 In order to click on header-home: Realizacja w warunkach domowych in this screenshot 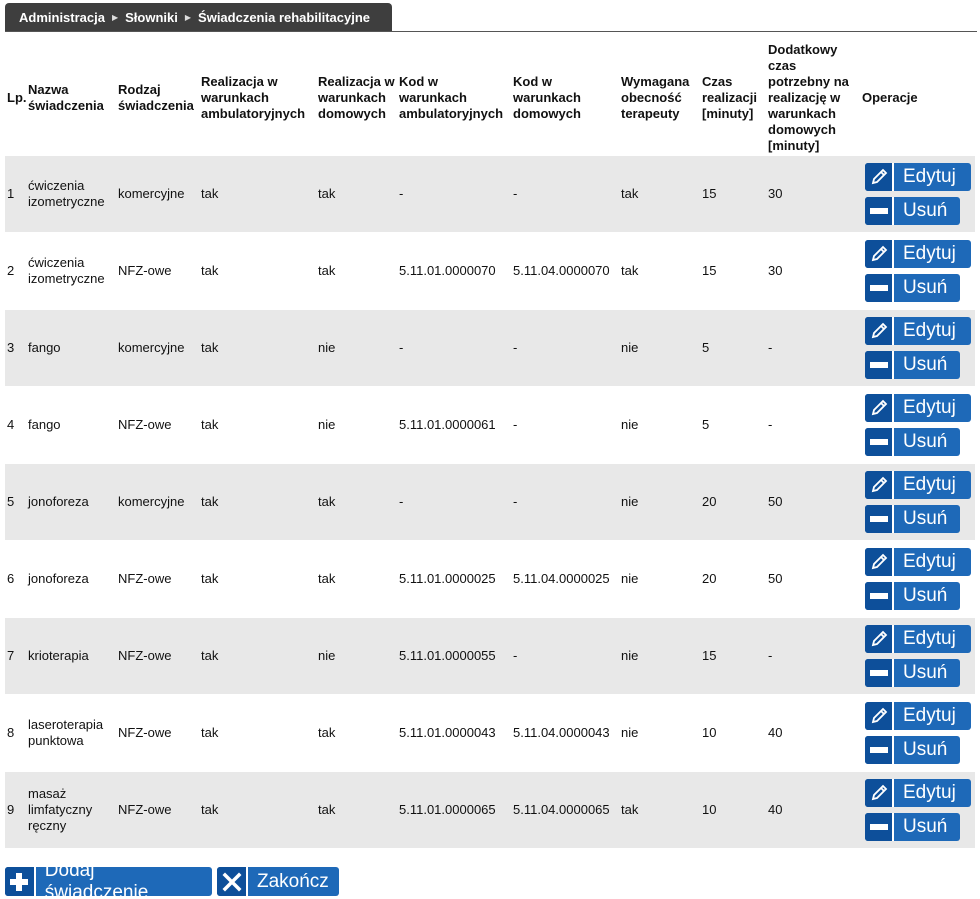, I will do `click(356, 97)`.